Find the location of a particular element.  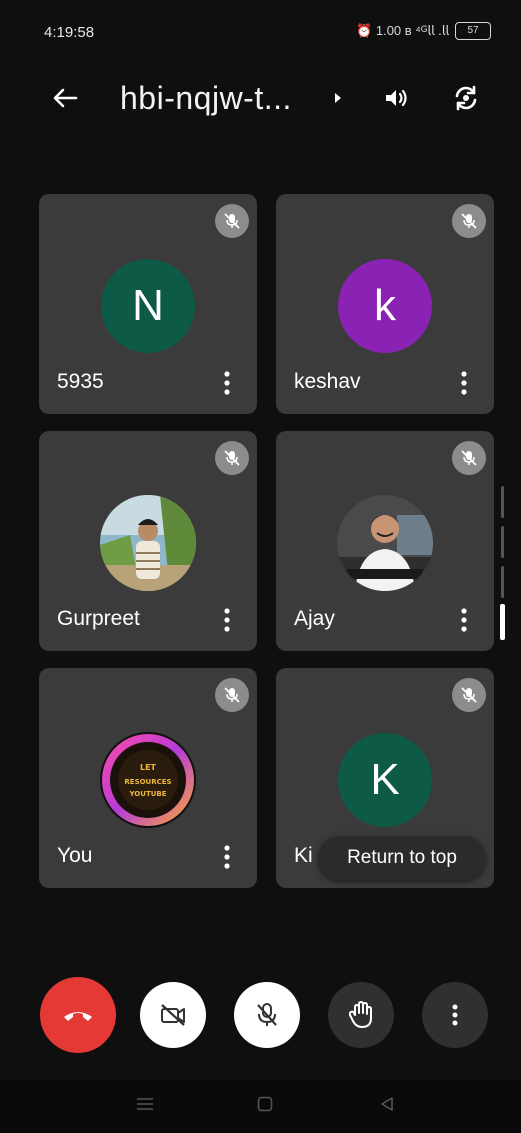

switch-camera-button is located at coordinates (466, 98).